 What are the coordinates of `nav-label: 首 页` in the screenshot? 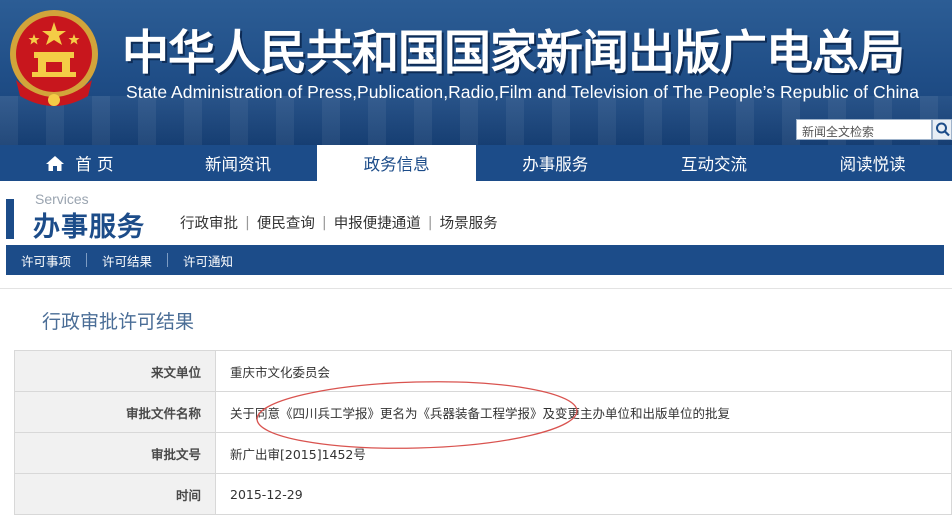 It's located at (94, 164).